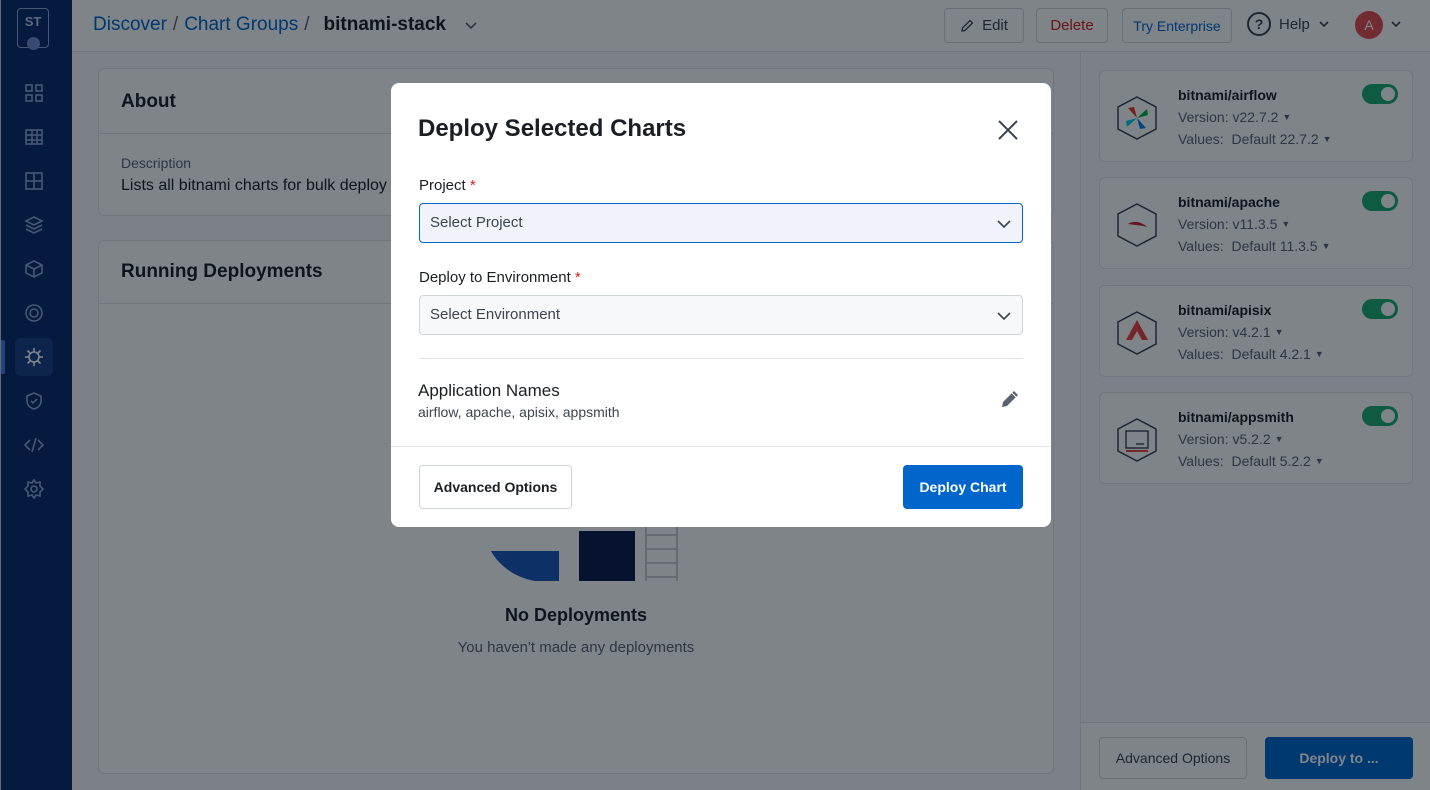 Image resolution: width=1430 pixels, height=790 pixels. I want to click on environment-label-text: Deploy to Environment, so click(495, 277).